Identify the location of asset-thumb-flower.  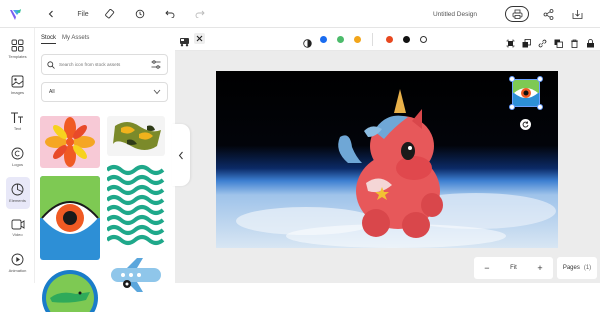
(70, 142).